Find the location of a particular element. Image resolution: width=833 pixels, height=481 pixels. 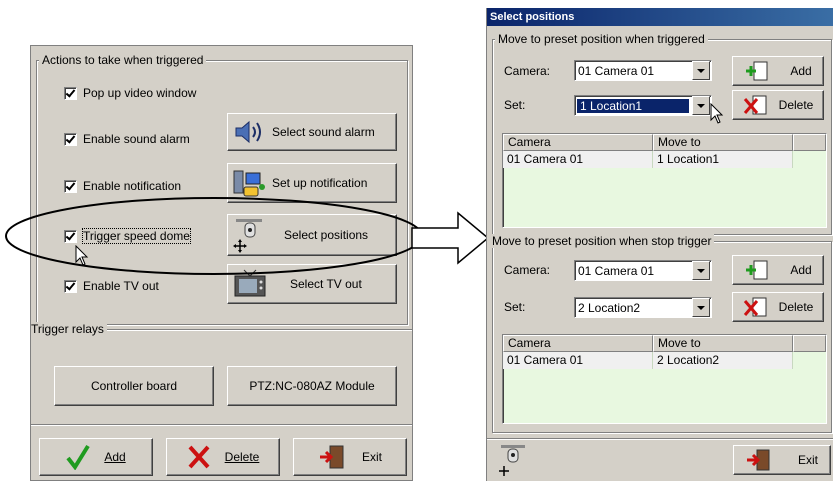

sound-alarm-checkbox: Enable sound alarm is located at coordinates (127, 139).